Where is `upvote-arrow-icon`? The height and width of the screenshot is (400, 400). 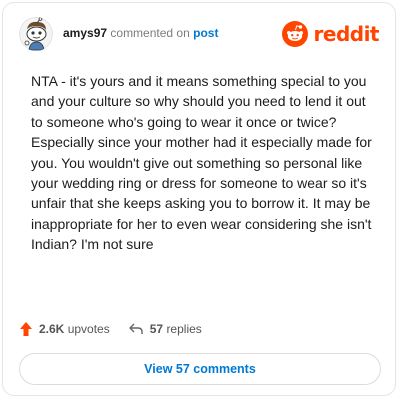
upvote-arrow-icon is located at coordinates (26, 329).